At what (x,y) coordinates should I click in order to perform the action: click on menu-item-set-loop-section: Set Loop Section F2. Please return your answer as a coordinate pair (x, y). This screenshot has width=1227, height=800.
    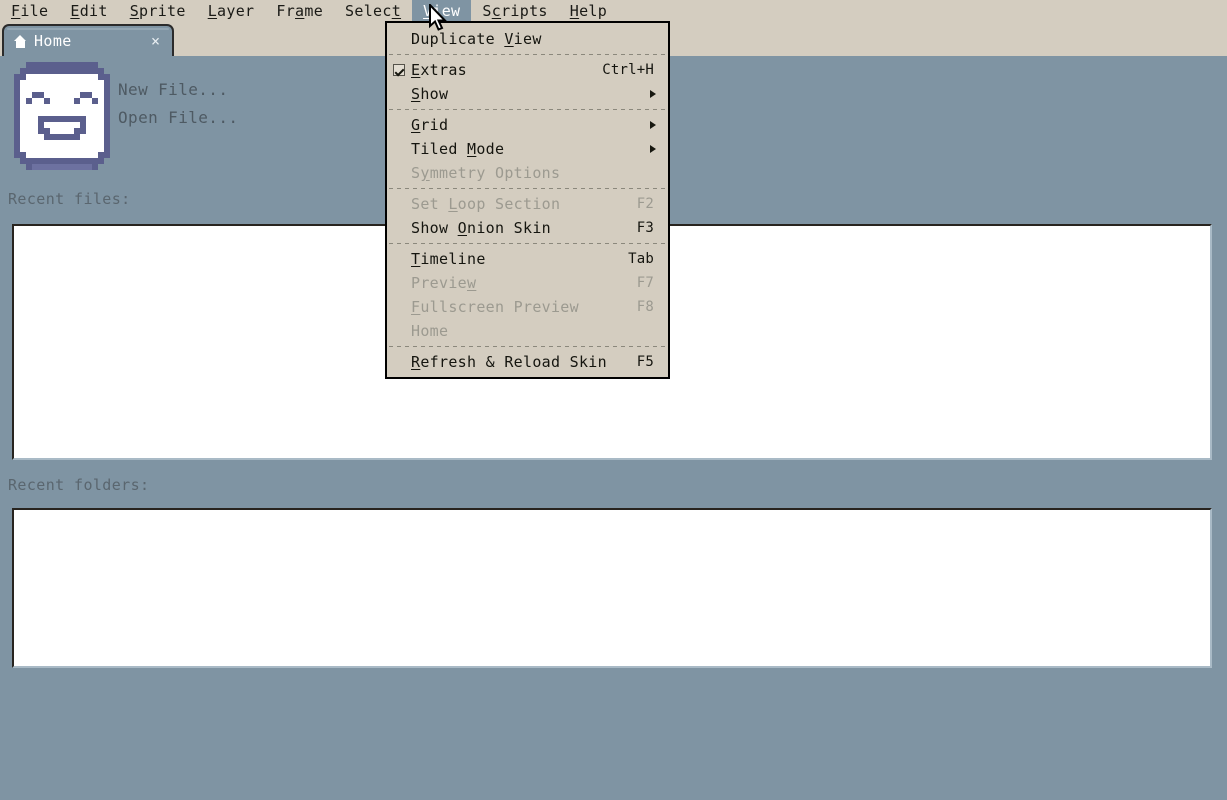
    Looking at the image, I should click on (527, 204).